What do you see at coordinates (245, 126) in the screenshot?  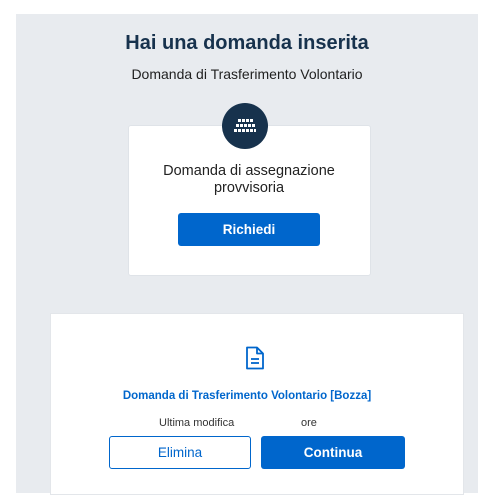 I see `keyboard-icon` at bounding box center [245, 126].